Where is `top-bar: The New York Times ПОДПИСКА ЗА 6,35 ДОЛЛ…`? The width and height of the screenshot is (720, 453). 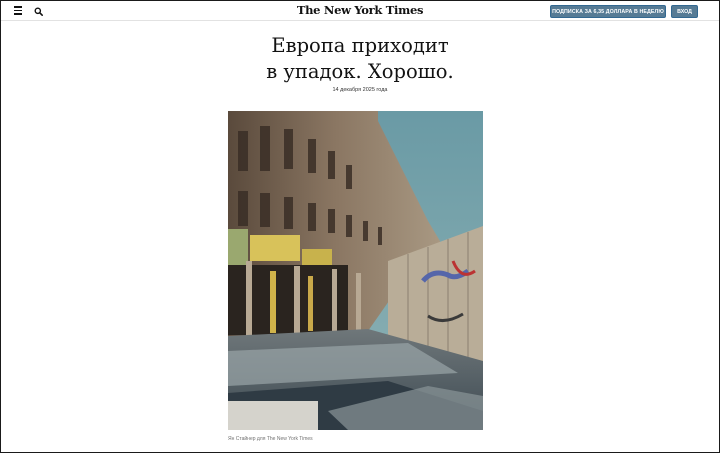
top-bar: The New York Times ПОДПИСКА ЗА 6,35 ДОЛЛ… is located at coordinates (360, 11).